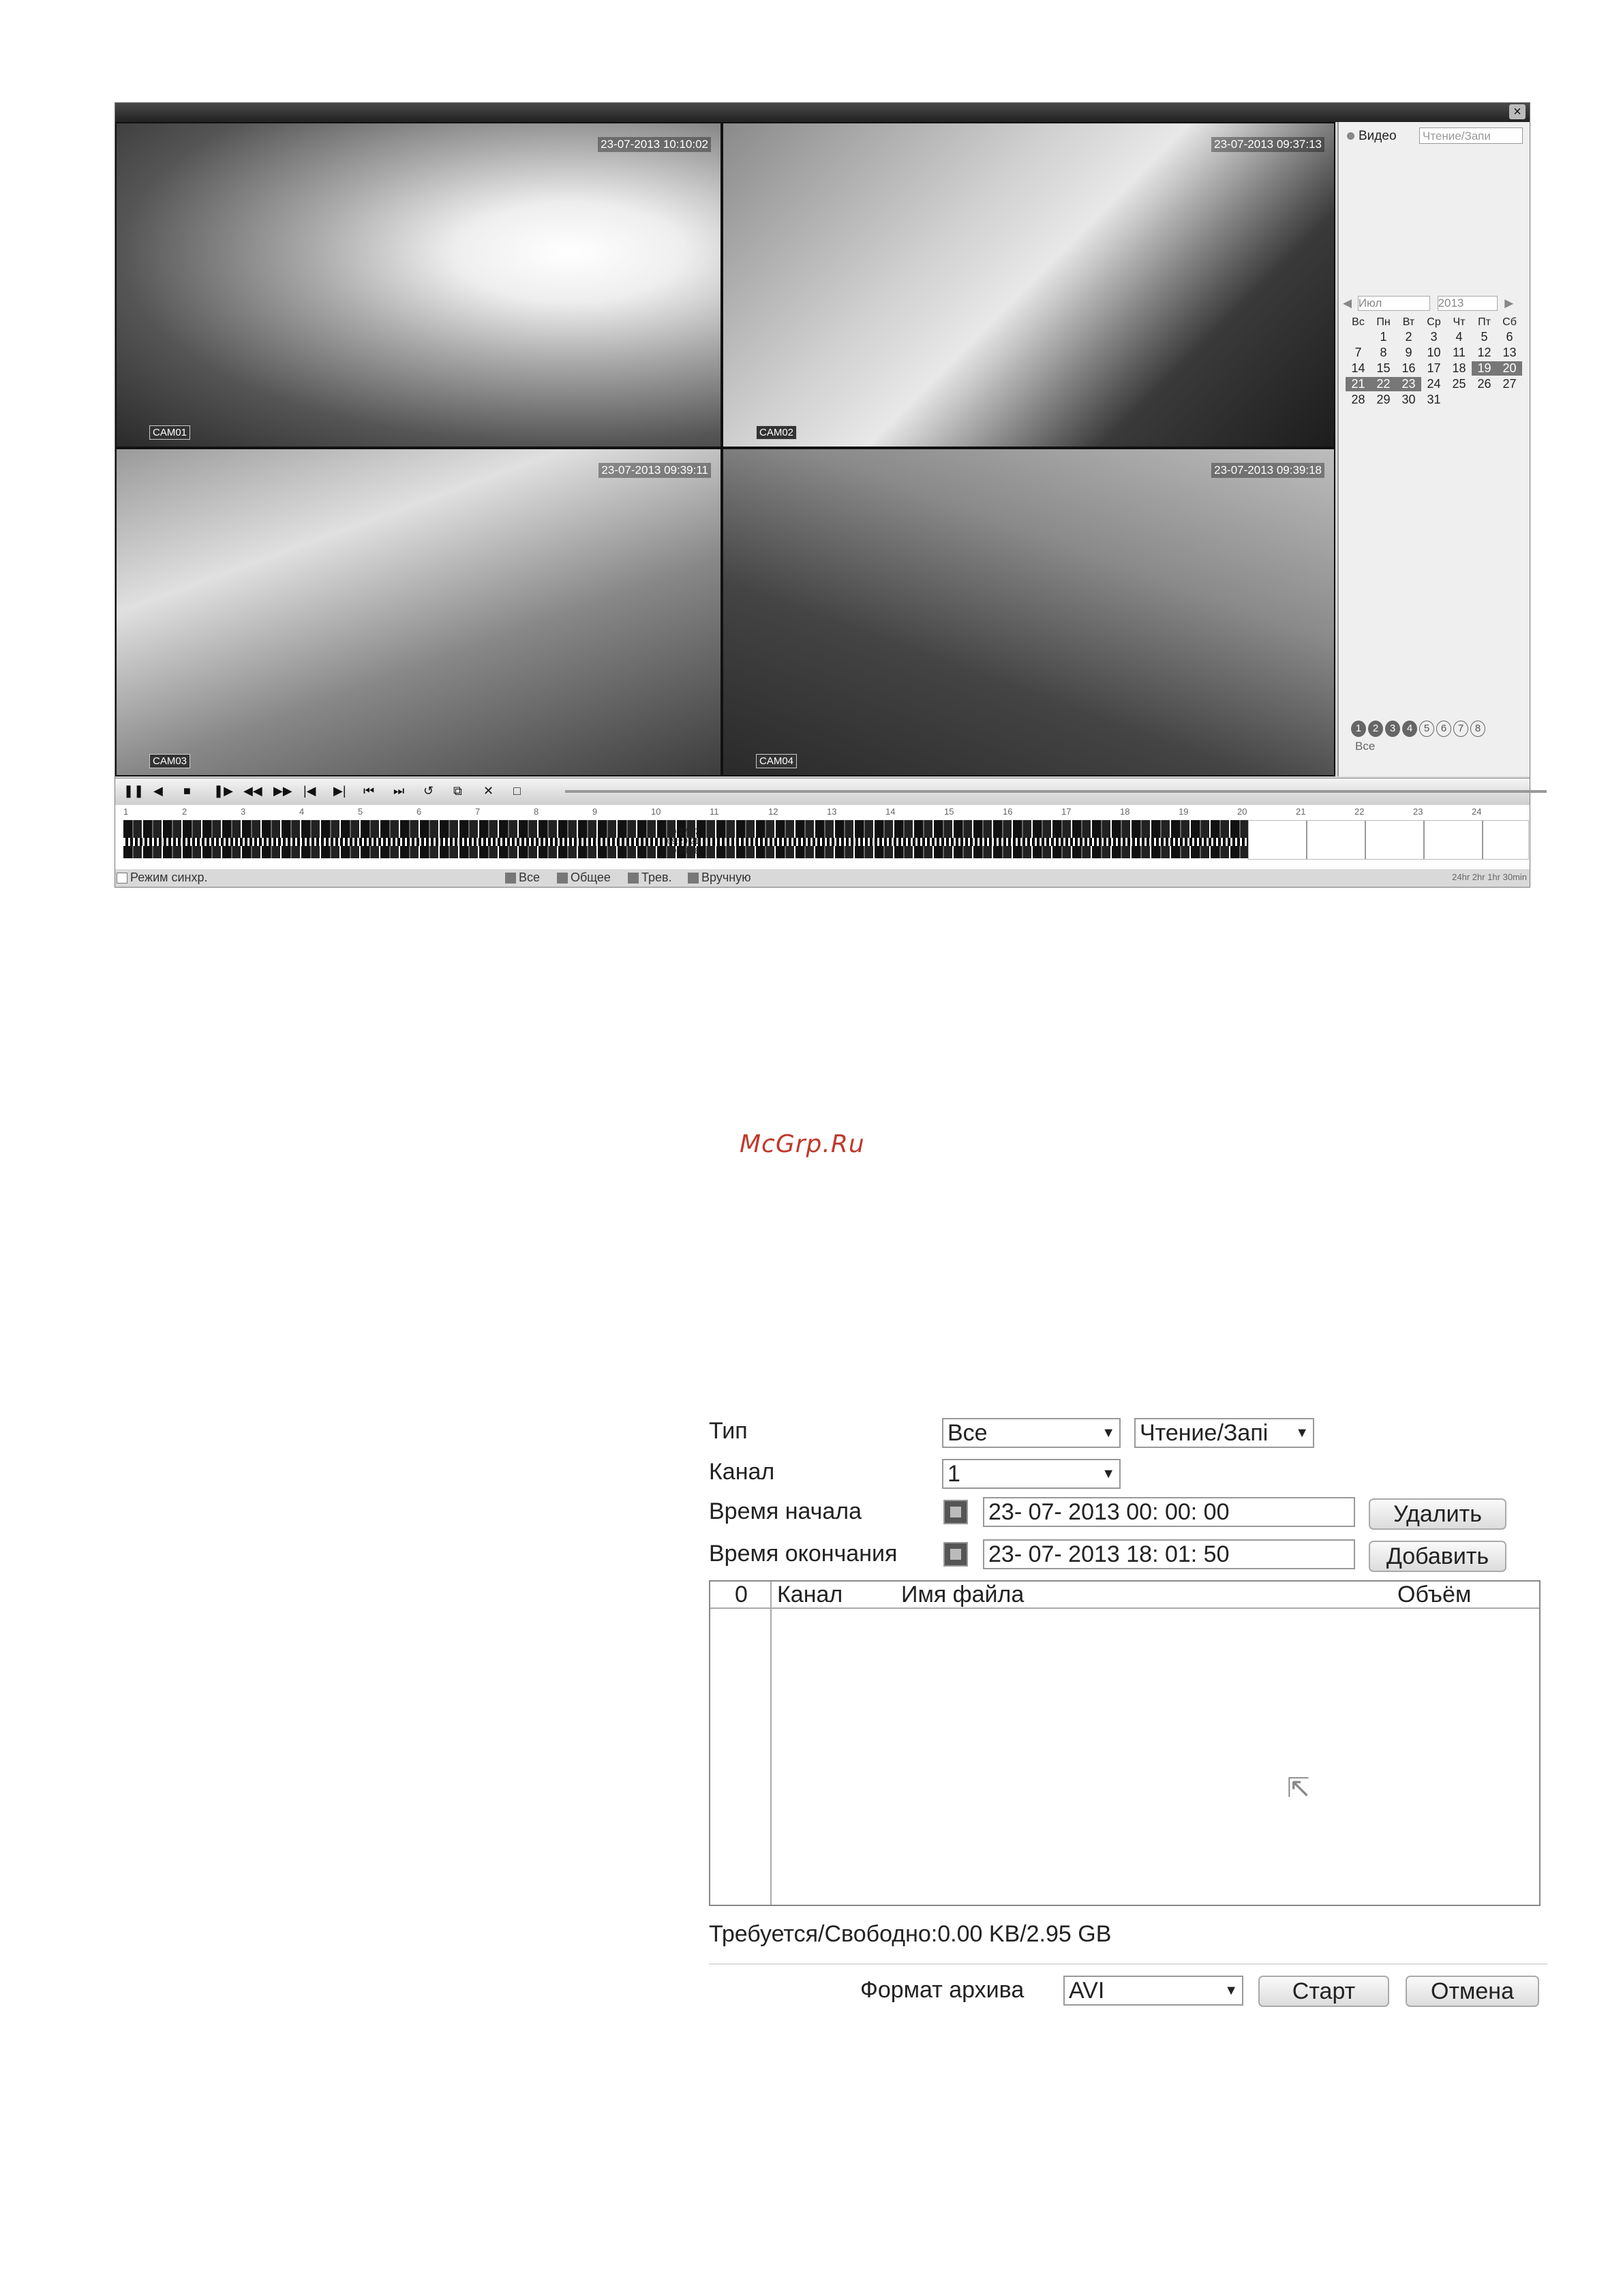  What do you see at coordinates (162, 878) in the screenshot?
I see `sync-mode-checkbox: Режим синхр.` at bounding box center [162, 878].